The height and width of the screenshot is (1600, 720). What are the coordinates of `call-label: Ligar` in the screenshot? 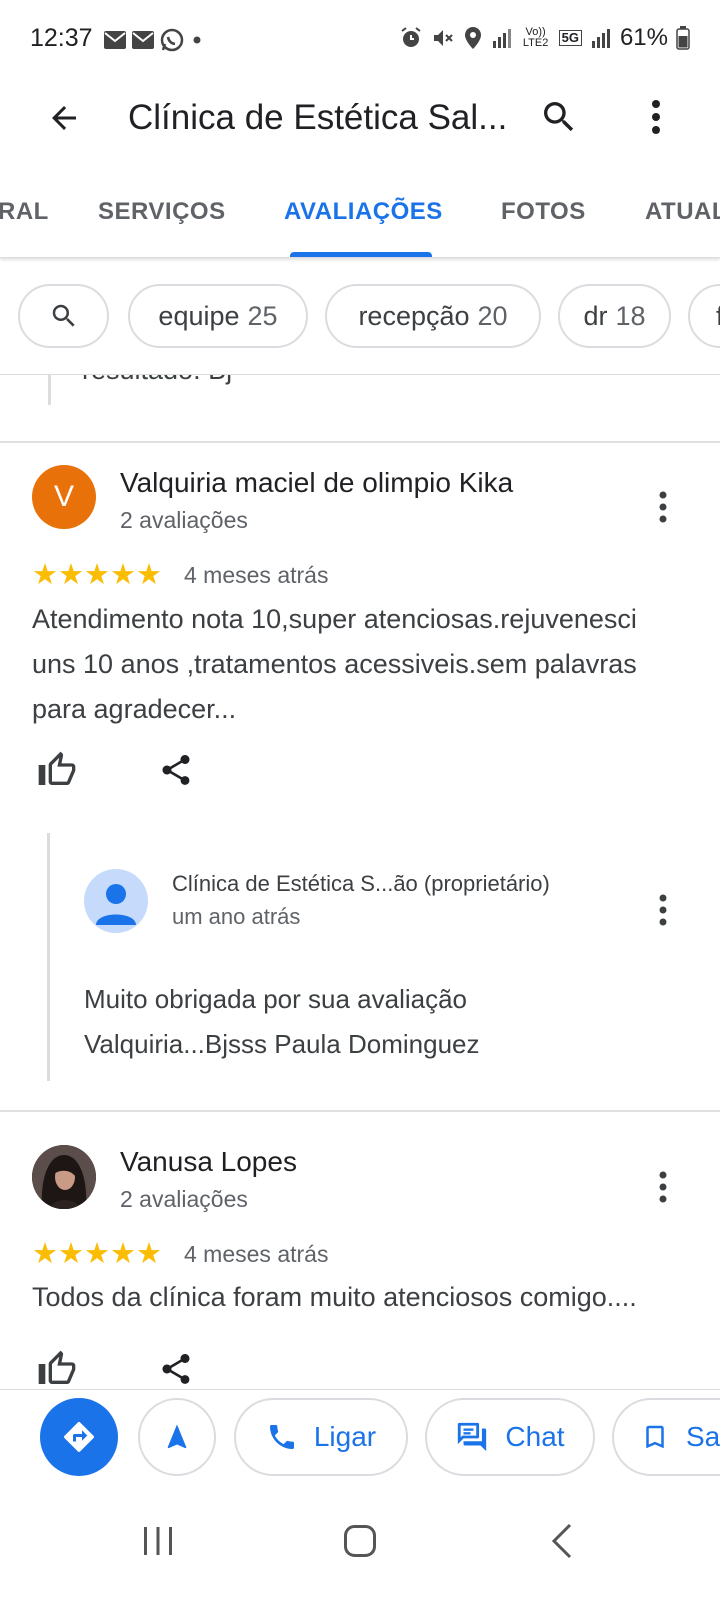 It's located at (345, 1436).